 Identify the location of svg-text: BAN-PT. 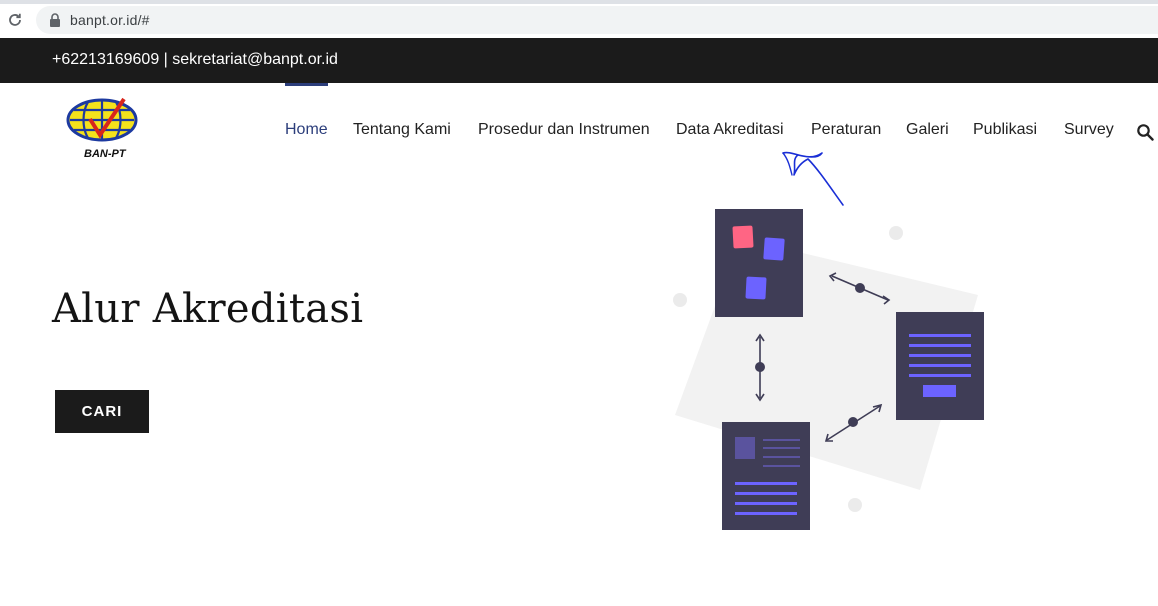
(105, 154).